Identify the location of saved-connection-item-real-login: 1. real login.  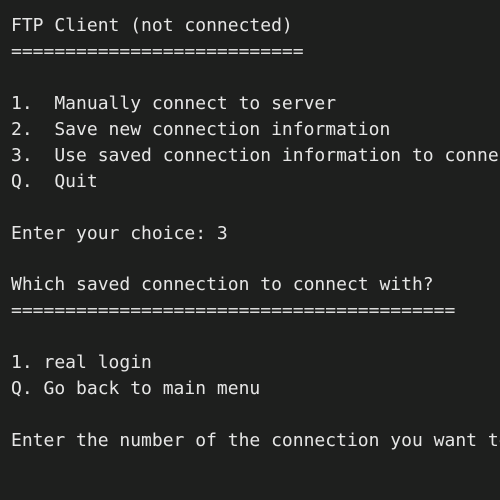
(81, 362).